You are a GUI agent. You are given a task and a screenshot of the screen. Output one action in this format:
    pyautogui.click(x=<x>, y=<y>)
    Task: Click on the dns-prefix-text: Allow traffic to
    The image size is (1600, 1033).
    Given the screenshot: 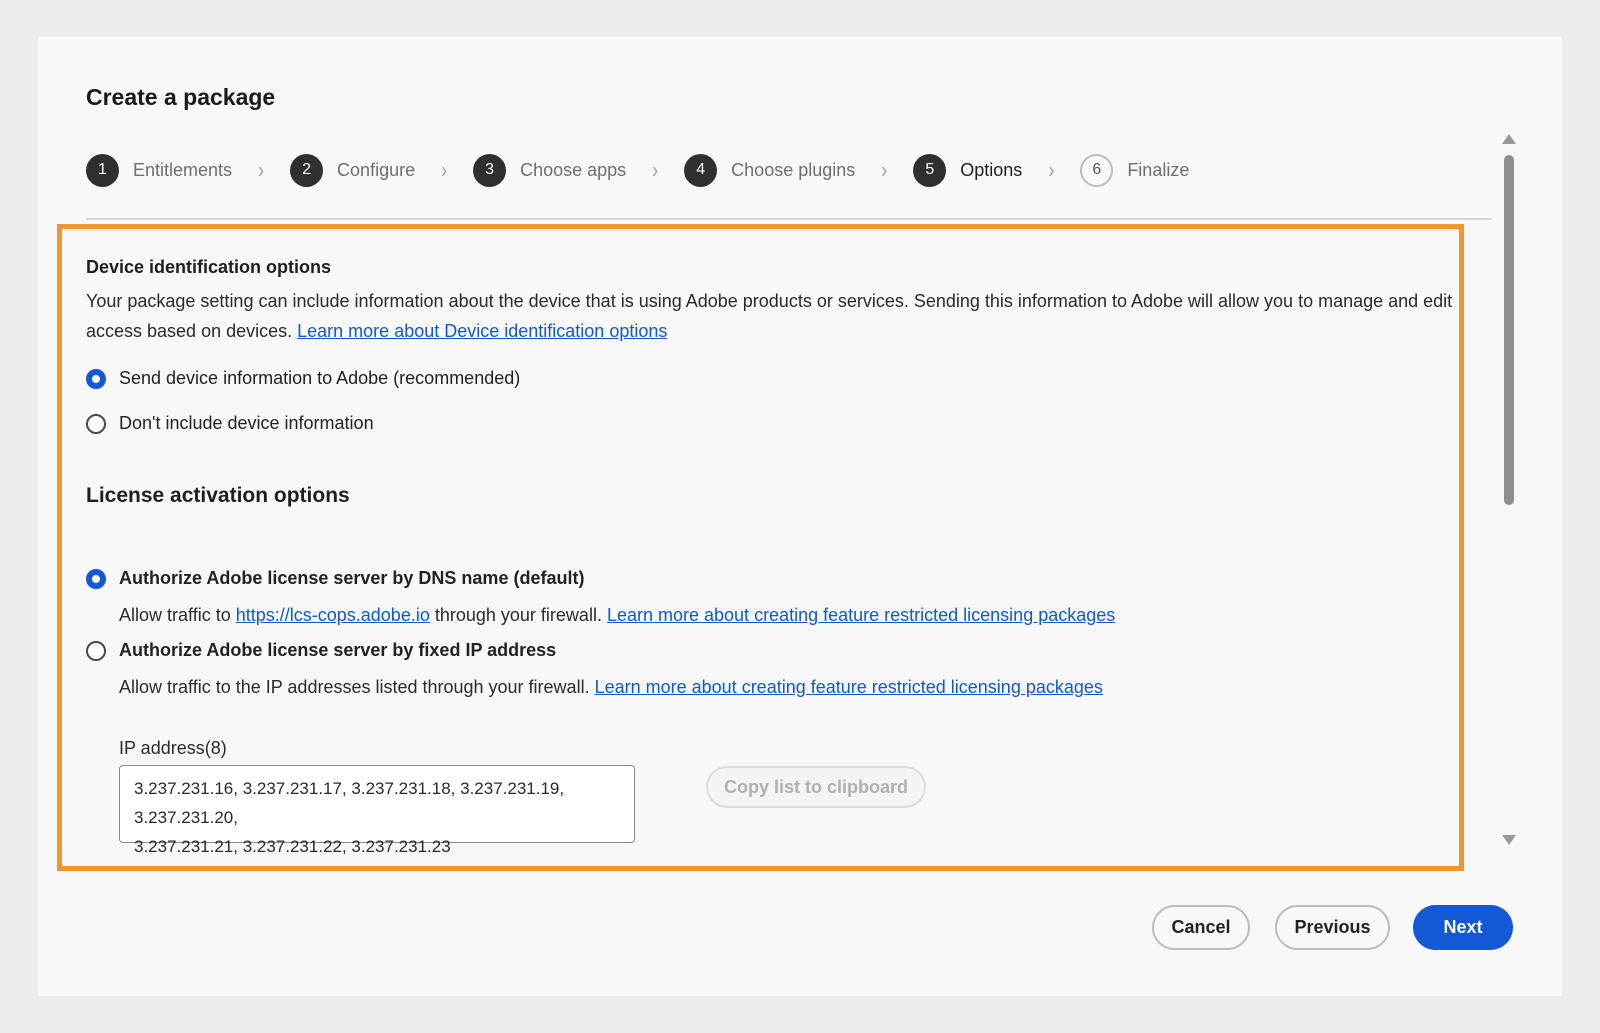 What is the action you would take?
    pyautogui.click(x=175, y=615)
    